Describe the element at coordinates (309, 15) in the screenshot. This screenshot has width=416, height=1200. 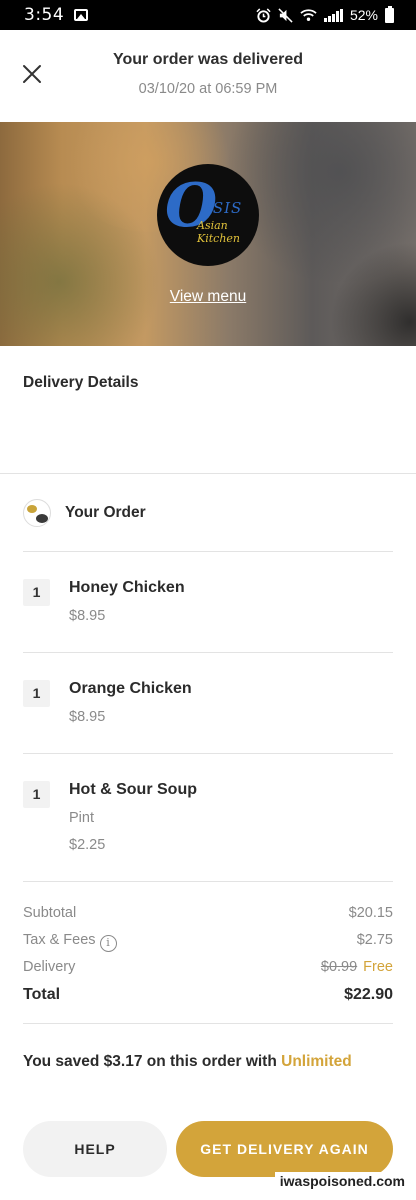
I see `wifi-icon` at that location.